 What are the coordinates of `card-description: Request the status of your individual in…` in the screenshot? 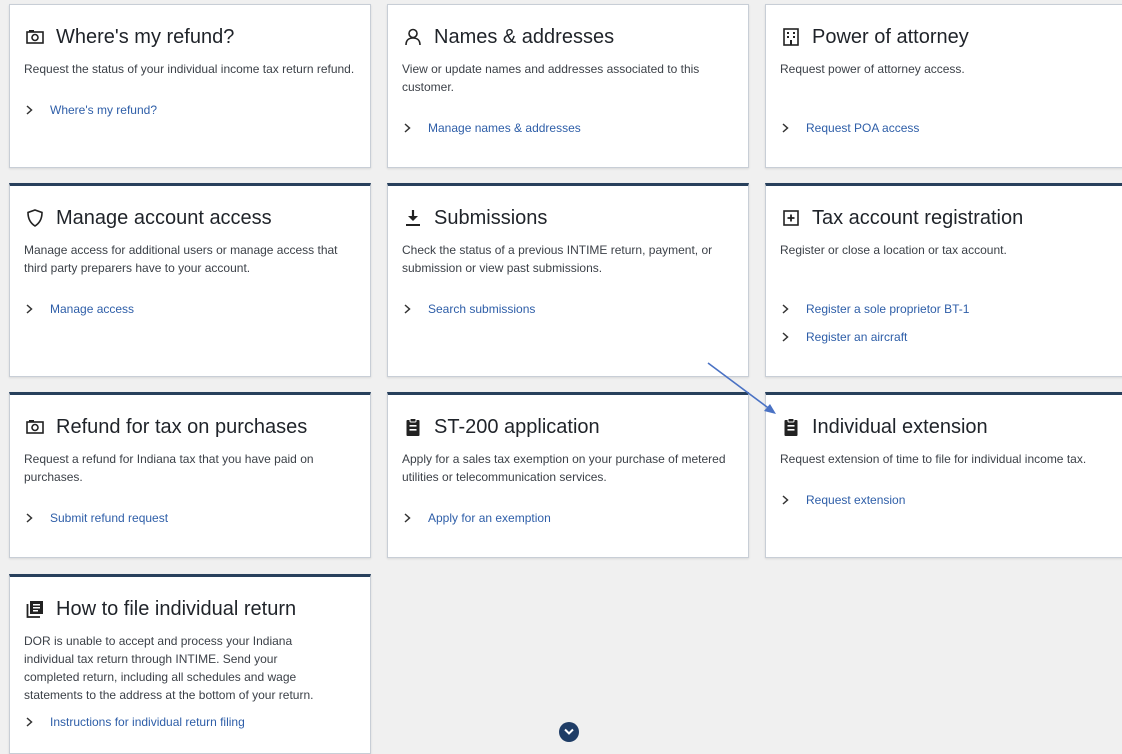 It's located at (189, 69).